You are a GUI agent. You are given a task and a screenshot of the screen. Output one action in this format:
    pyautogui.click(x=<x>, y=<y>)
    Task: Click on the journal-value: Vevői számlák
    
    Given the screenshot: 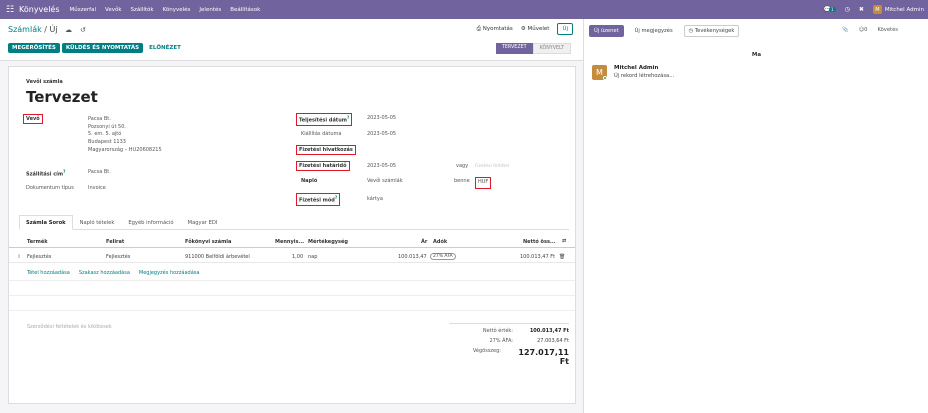 What is the action you would take?
    pyautogui.click(x=385, y=182)
    